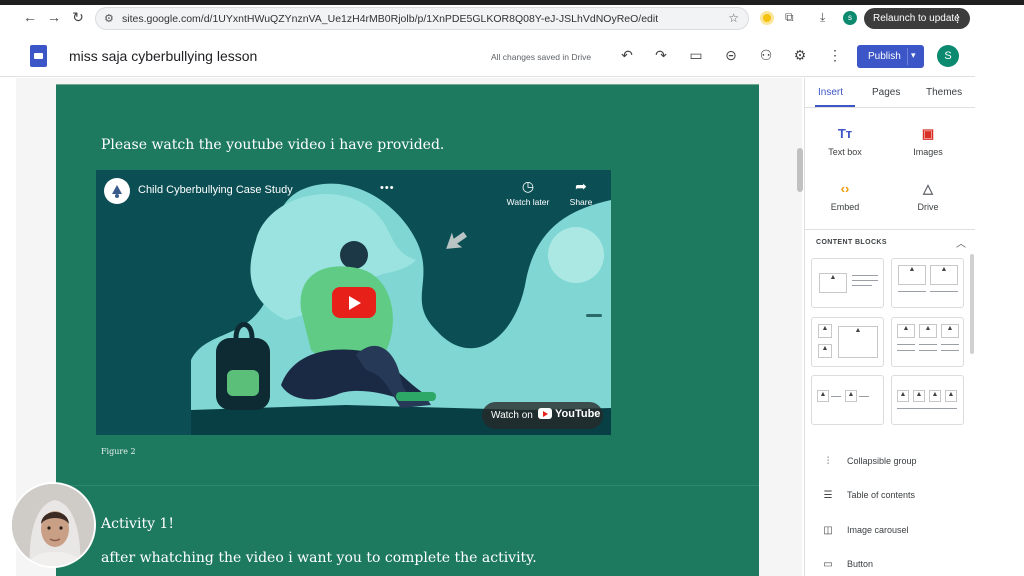  I want to click on reload-icon: ↻, so click(78, 17).